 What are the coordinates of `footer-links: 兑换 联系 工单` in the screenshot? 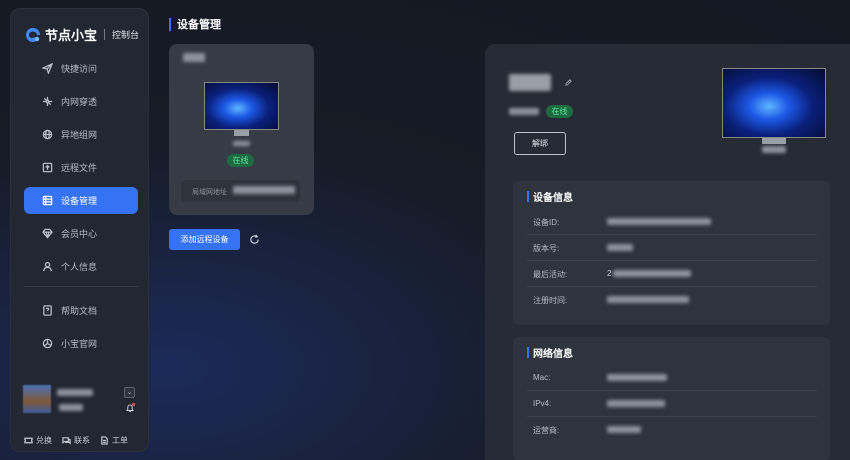 It's located at (76, 440).